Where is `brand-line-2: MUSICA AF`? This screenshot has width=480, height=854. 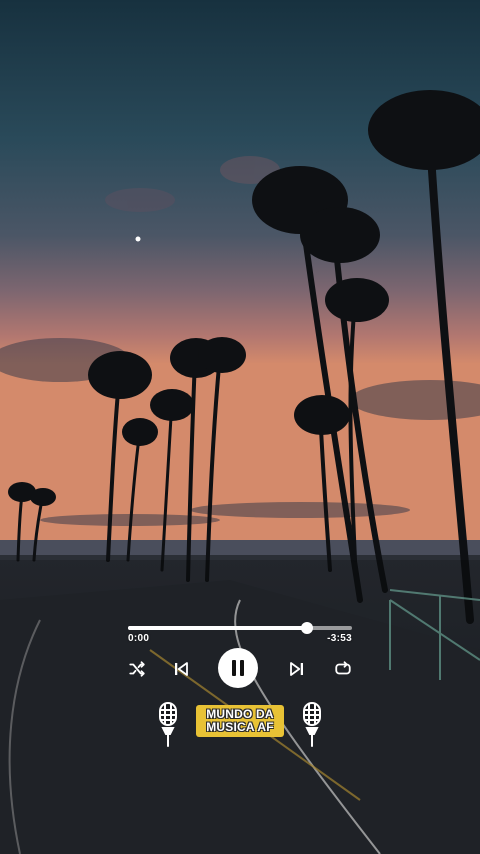
brand-line-2: MUSICA AF is located at coordinates (240, 727).